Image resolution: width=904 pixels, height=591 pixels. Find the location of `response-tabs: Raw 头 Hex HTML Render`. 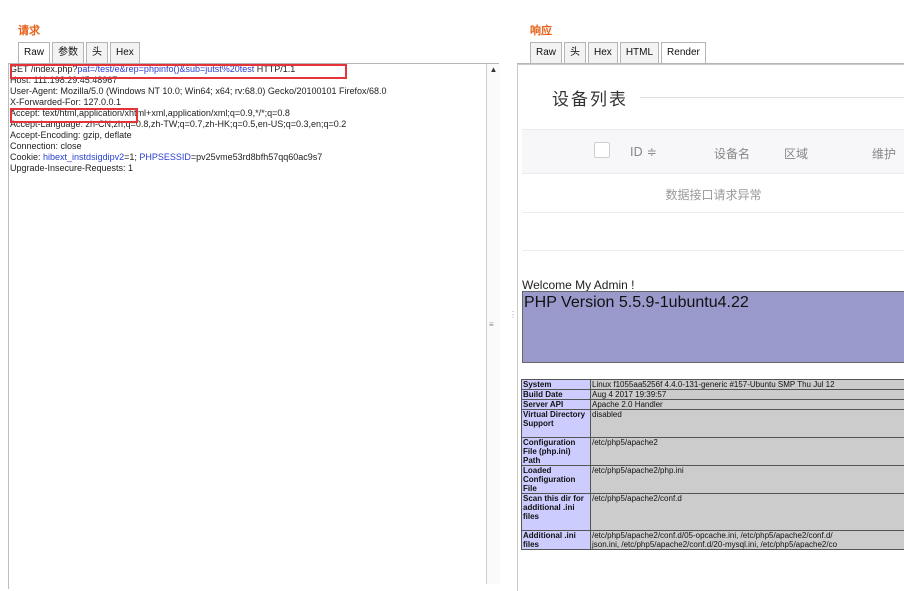

response-tabs: Raw 头 Hex HTML Render is located at coordinates (619, 53).